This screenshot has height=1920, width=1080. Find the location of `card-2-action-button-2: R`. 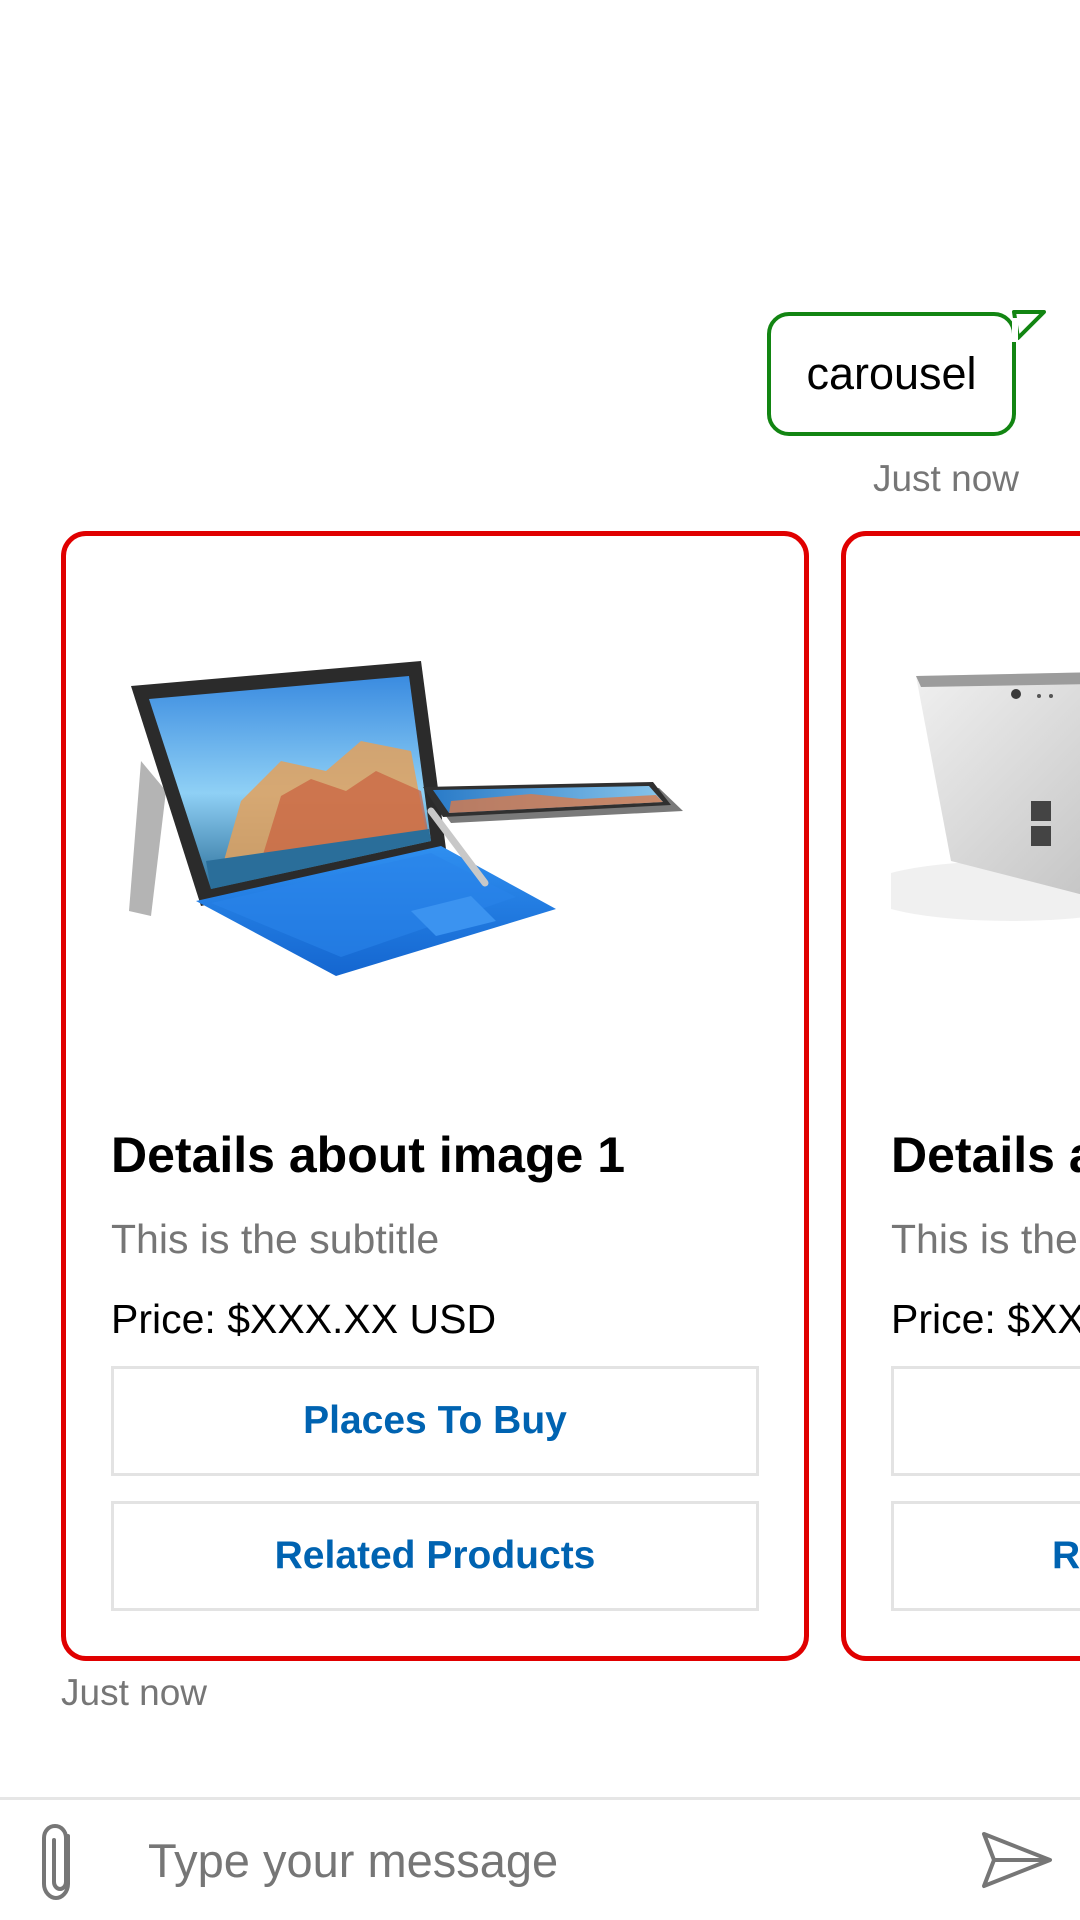

card-2-action-button-2: R is located at coordinates (985, 1556).